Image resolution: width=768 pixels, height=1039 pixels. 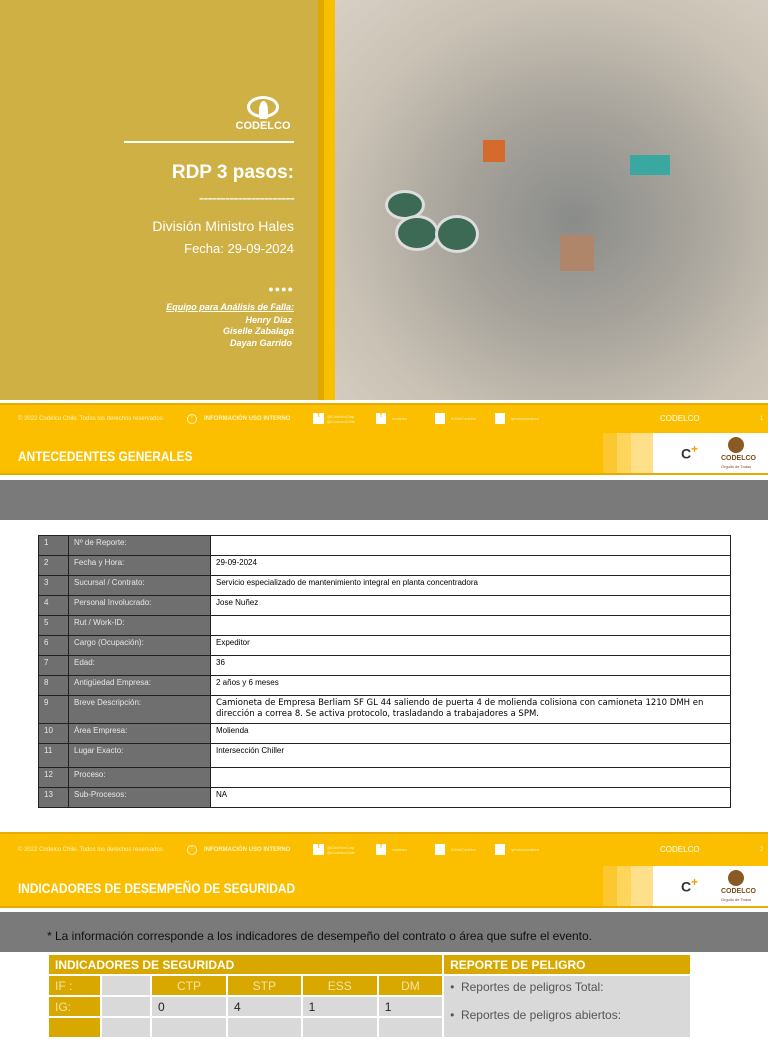 What do you see at coordinates (470, 733) in the screenshot?
I see `row-value: Molienda` at bounding box center [470, 733].